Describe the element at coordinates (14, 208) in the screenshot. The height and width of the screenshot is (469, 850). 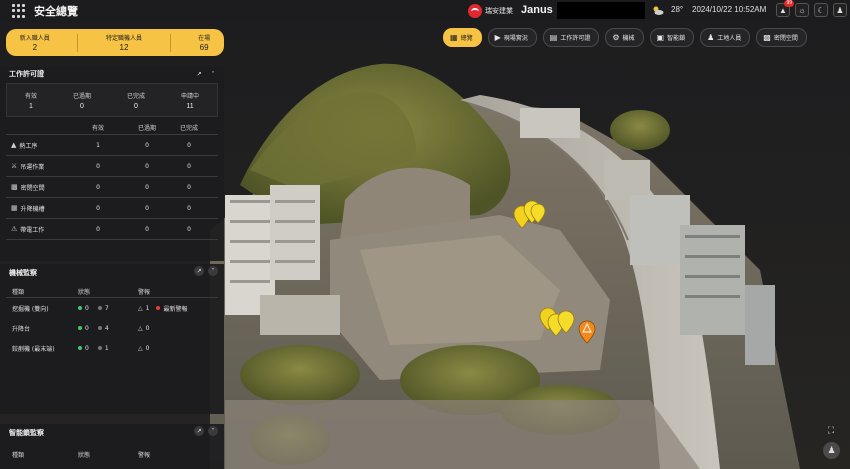
I see `lift-shaft-icon: ▦` at that location.